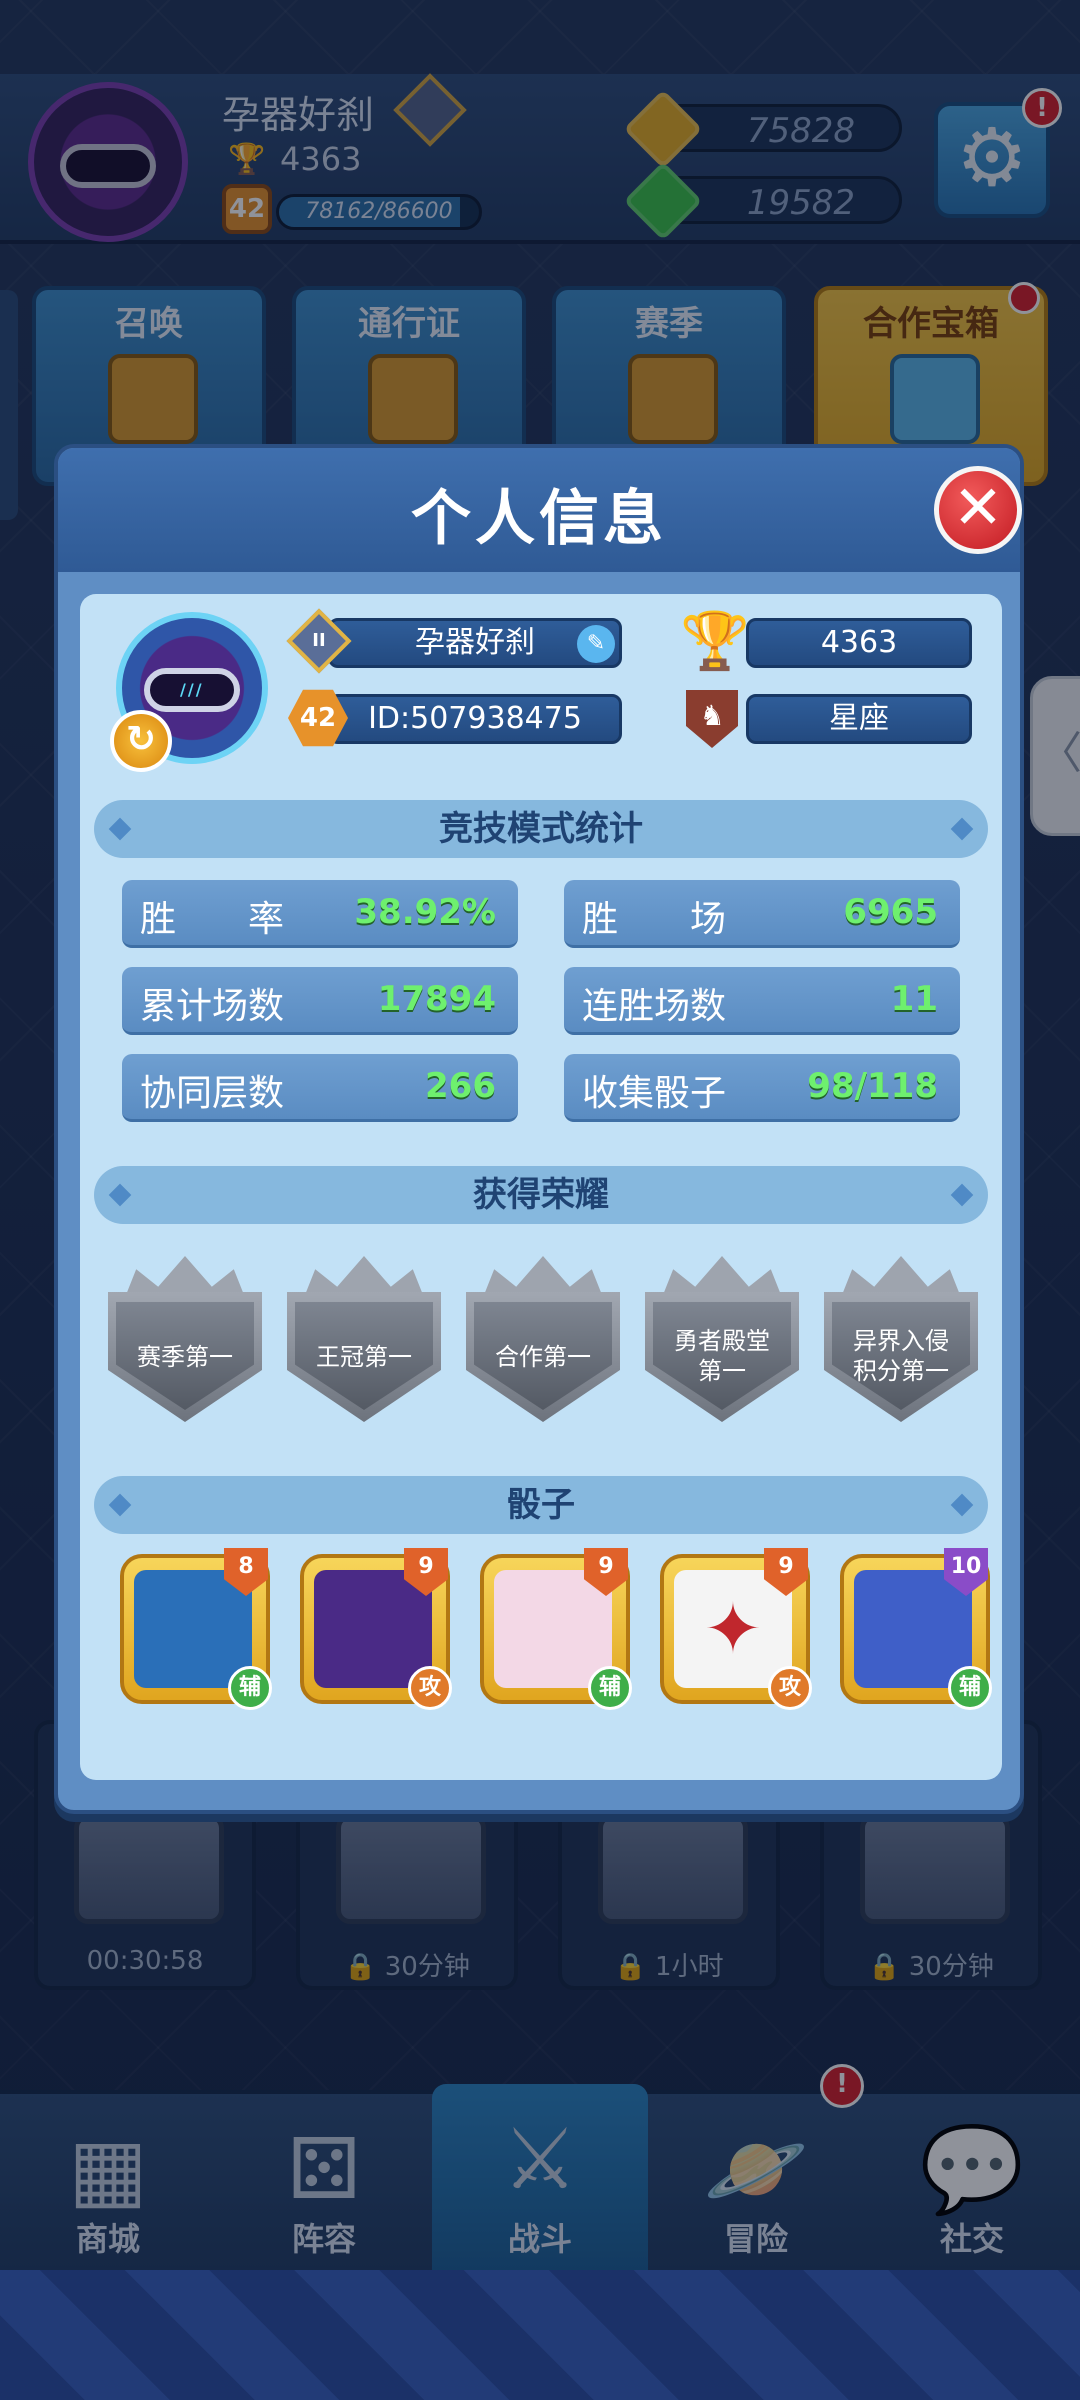  I want to click on stat-label: 累计场数, so click(212, 1006).